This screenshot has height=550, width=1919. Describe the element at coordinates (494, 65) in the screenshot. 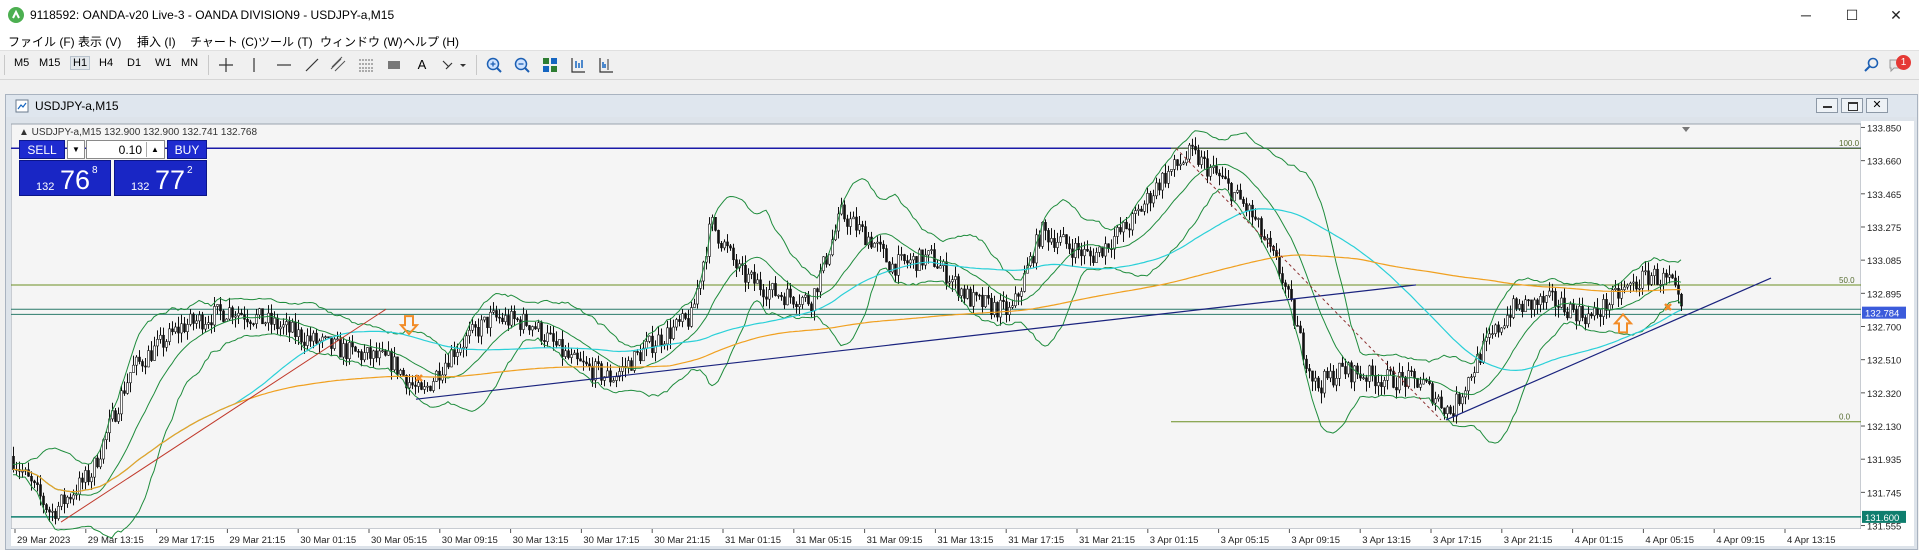

I see `zoom-in-icon` at that location.